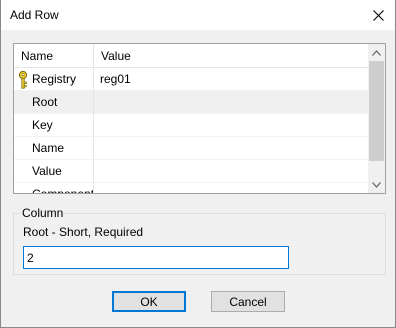  Describe the element at coordinates (34, 15) in the screenshot. I see `dialog-title: Add Row` at that location.